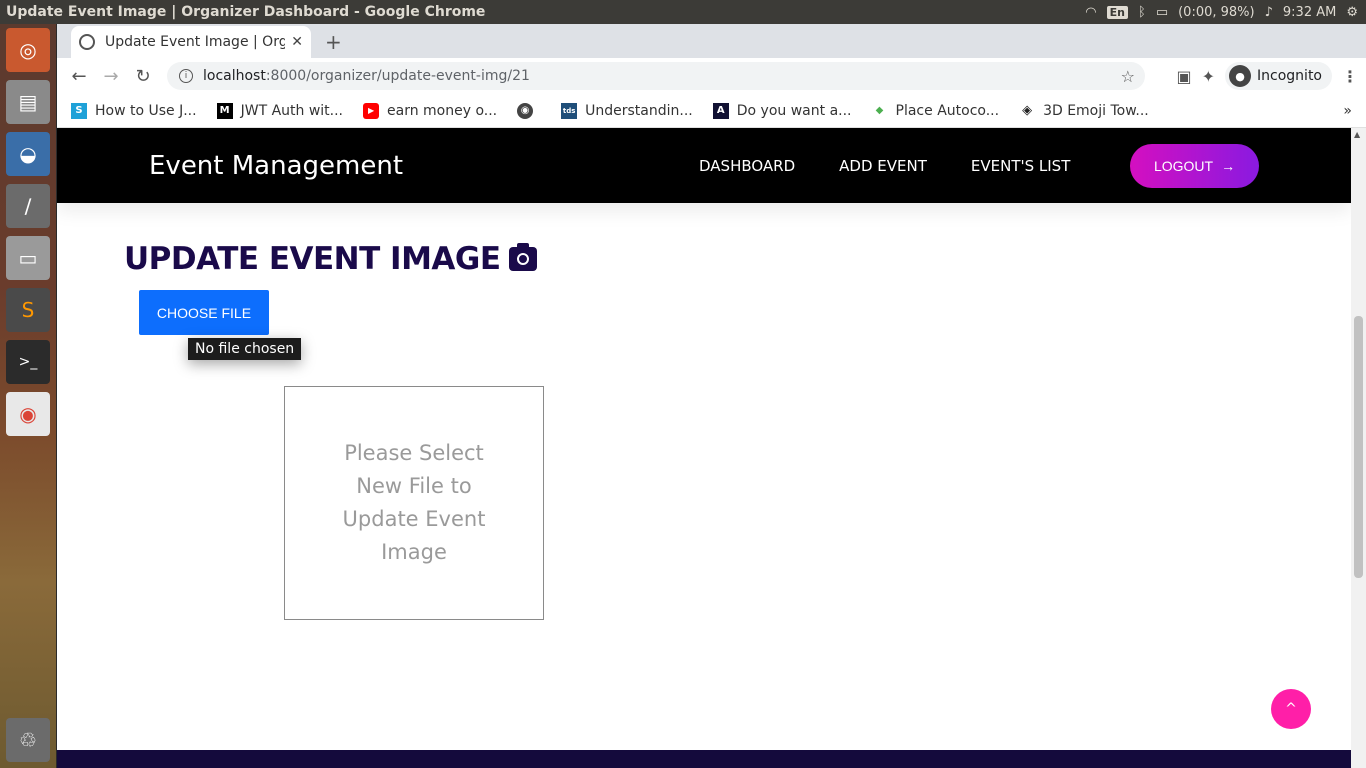 The height and width of the screenshot is (768, 1366). Describe the element at coordinates (747, 166) in the screenshot. I see `nav-dashboard: DASHBOARD` at that location.